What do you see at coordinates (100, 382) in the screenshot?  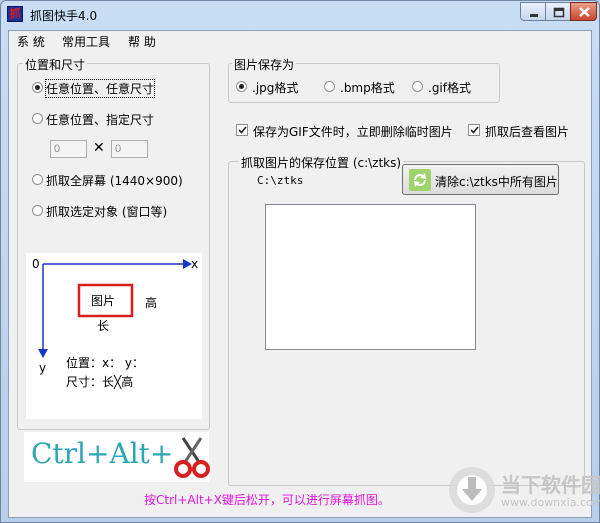 I see `diagram-size-line: 尺寸：长╳高` at bounding box center [100, 382].